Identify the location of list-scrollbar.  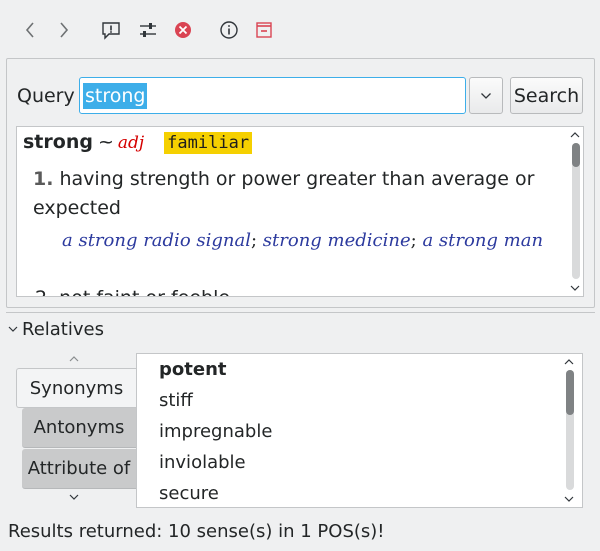
(569, 430).